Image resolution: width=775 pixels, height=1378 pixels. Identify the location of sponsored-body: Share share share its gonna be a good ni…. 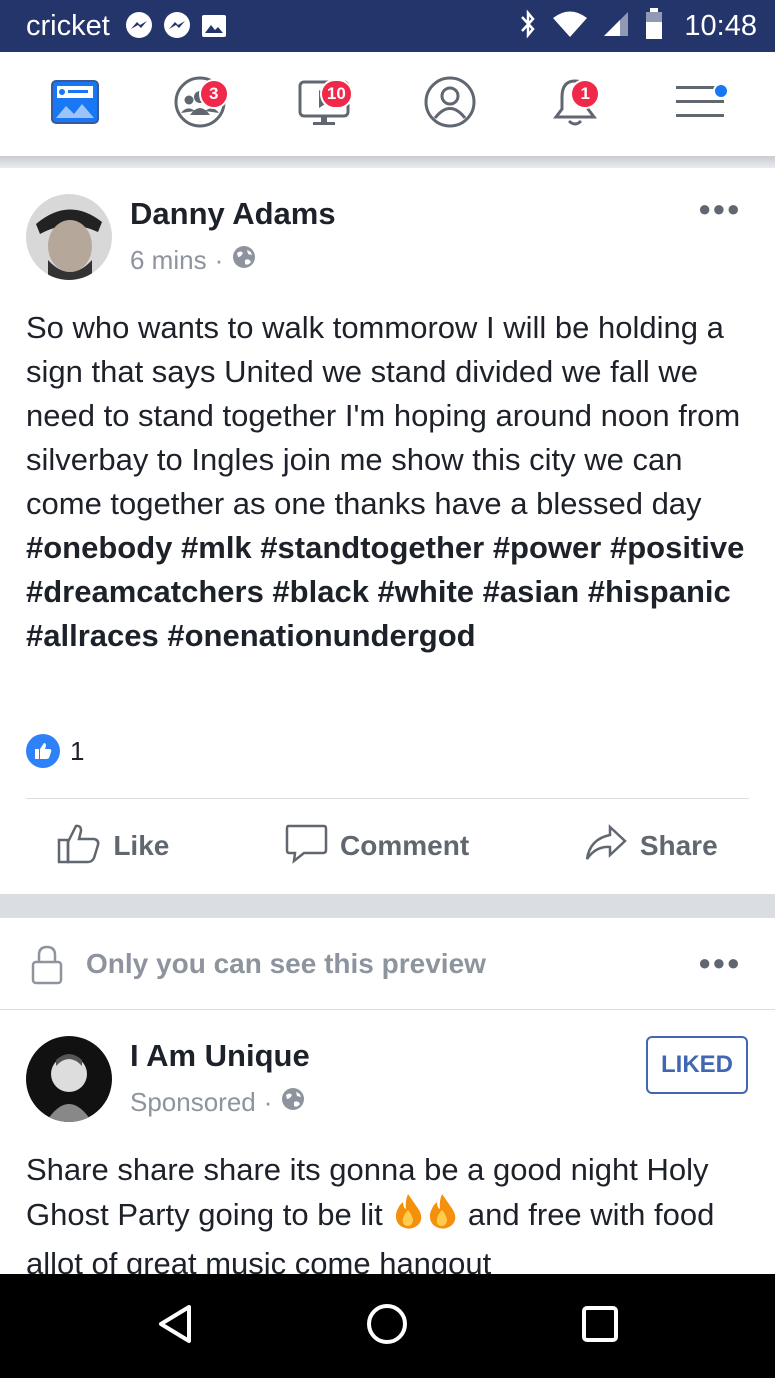
(388, 1211).